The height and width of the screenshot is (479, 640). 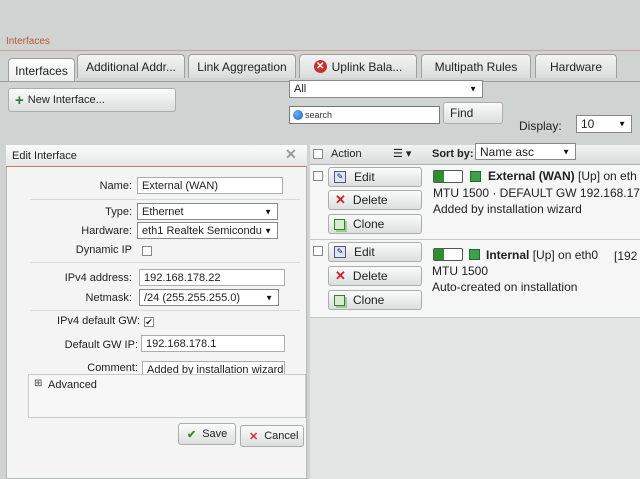 What do you see at coordinates (439, 176) in the screenshot?
I see `toggle-on-indicator` at bounding box center [439, 176].